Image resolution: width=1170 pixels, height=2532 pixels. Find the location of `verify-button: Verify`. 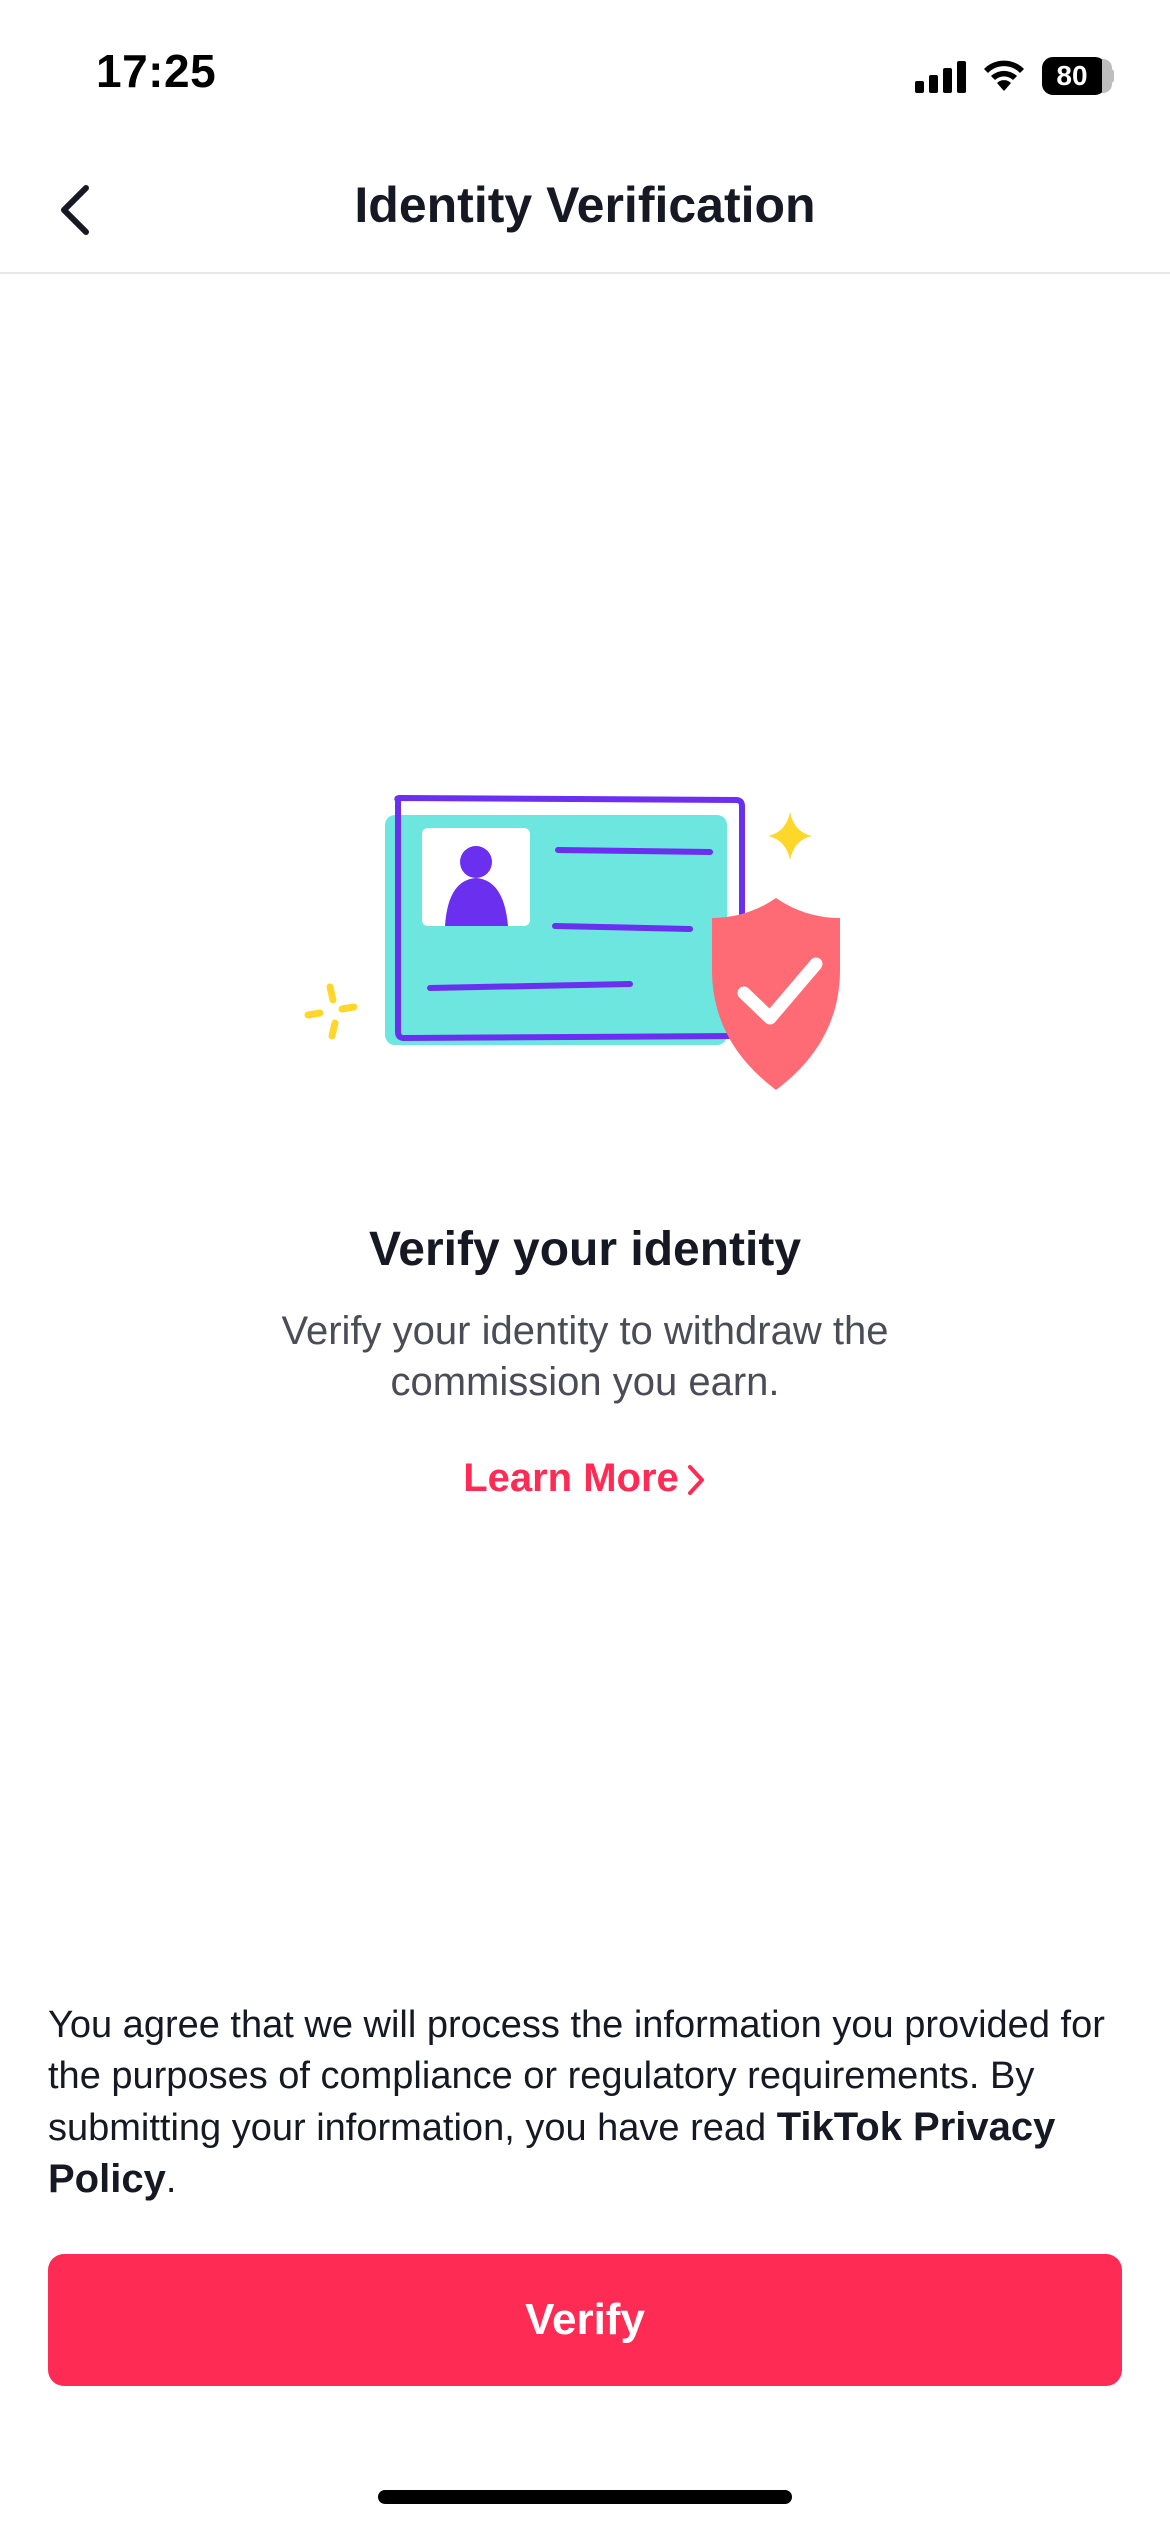

verify-button: Verify is located at coordinates (585, 2320).